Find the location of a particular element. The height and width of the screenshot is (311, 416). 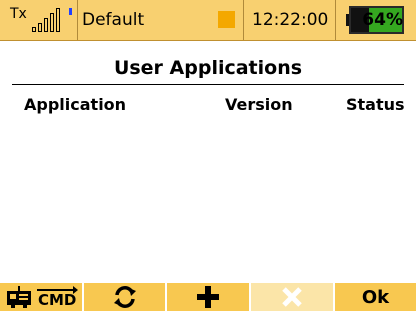

ok-key: Ok is located at coordinates (375, 297).